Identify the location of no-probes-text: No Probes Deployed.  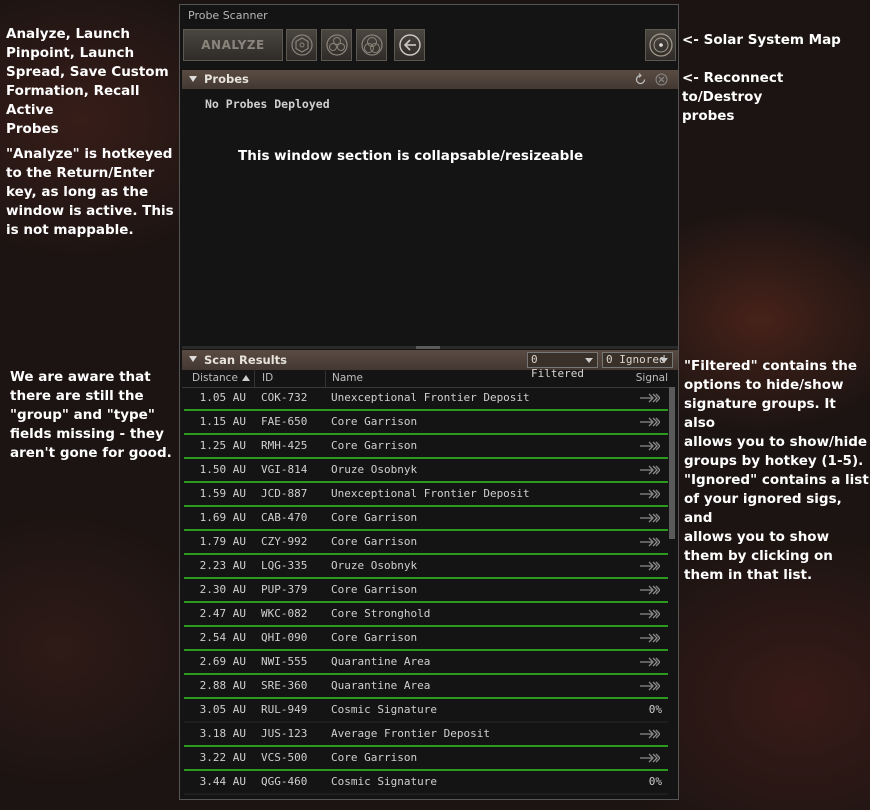
(267, 104).